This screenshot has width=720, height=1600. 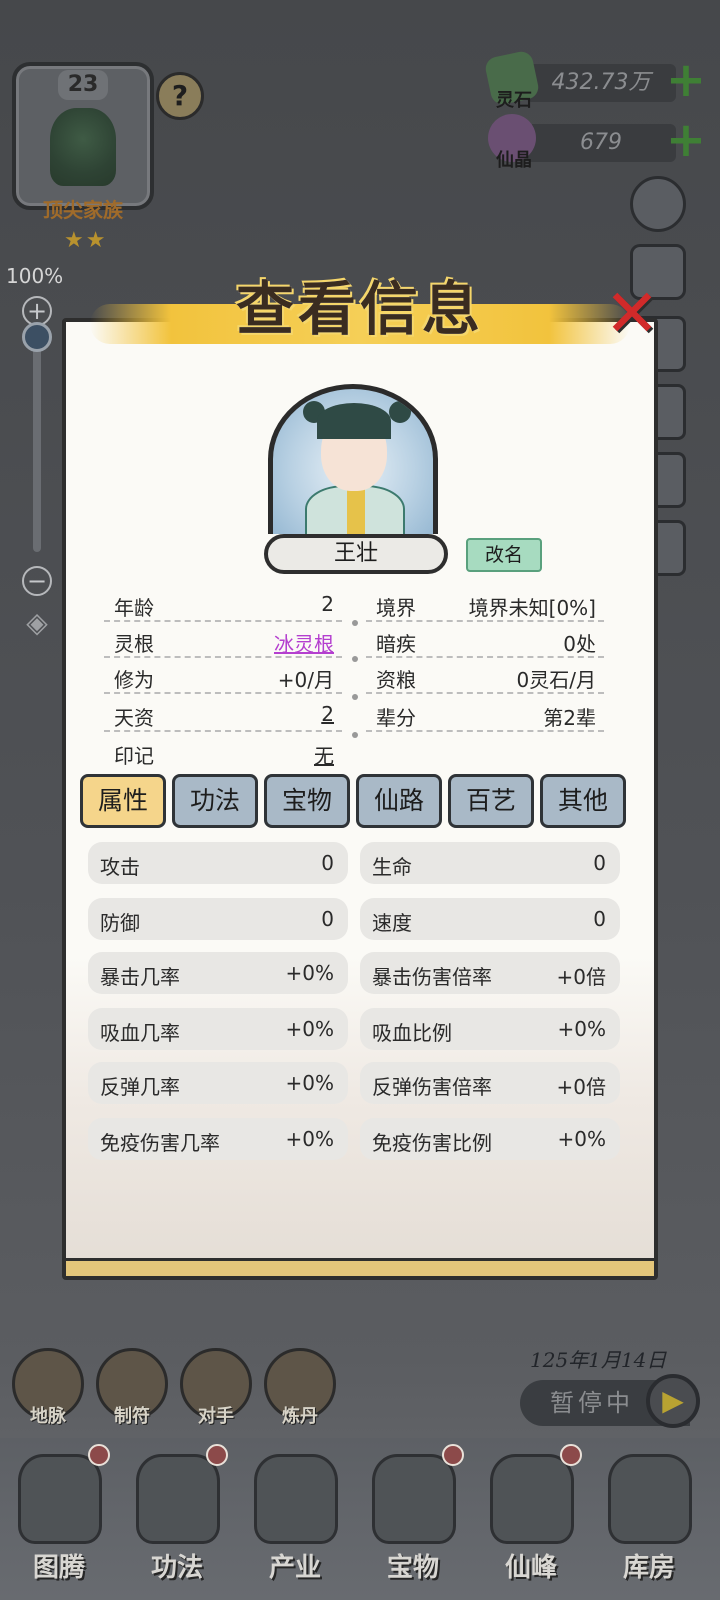 What do you see at coordinates (134, 718) in the screenshot?
I see `info-key: 天资` at bounding box center [134, 718].